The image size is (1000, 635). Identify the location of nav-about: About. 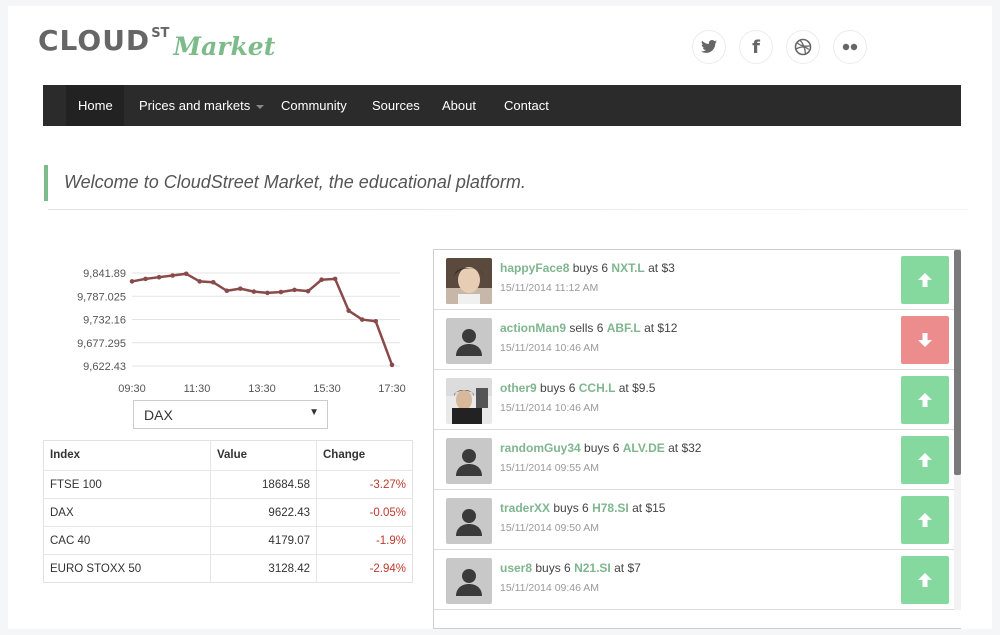
(459, 105).